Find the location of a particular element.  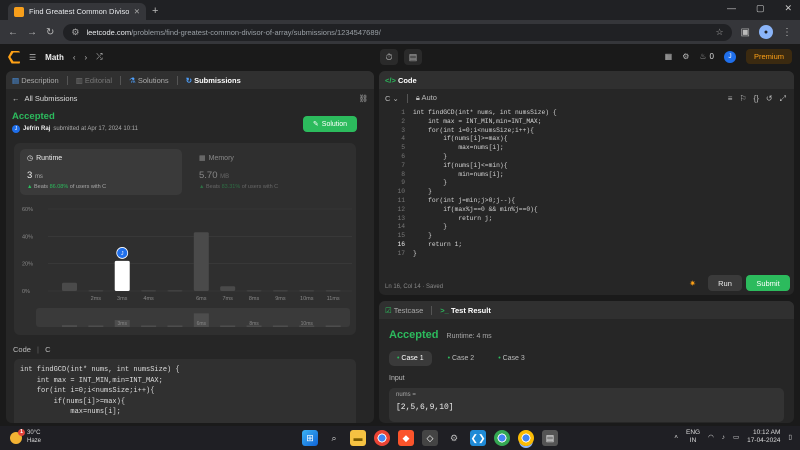

submissions-icon: ↻ is located at coordinates (188, 80).